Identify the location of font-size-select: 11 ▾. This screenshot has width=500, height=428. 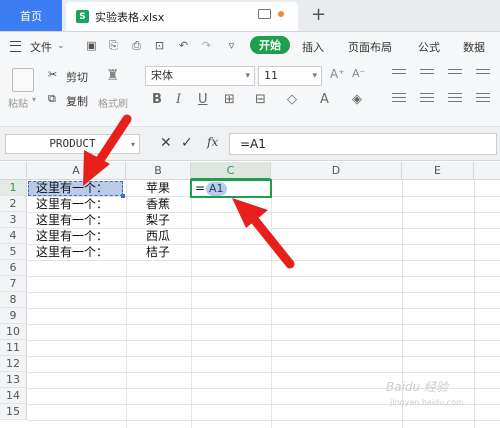
(290, 76).